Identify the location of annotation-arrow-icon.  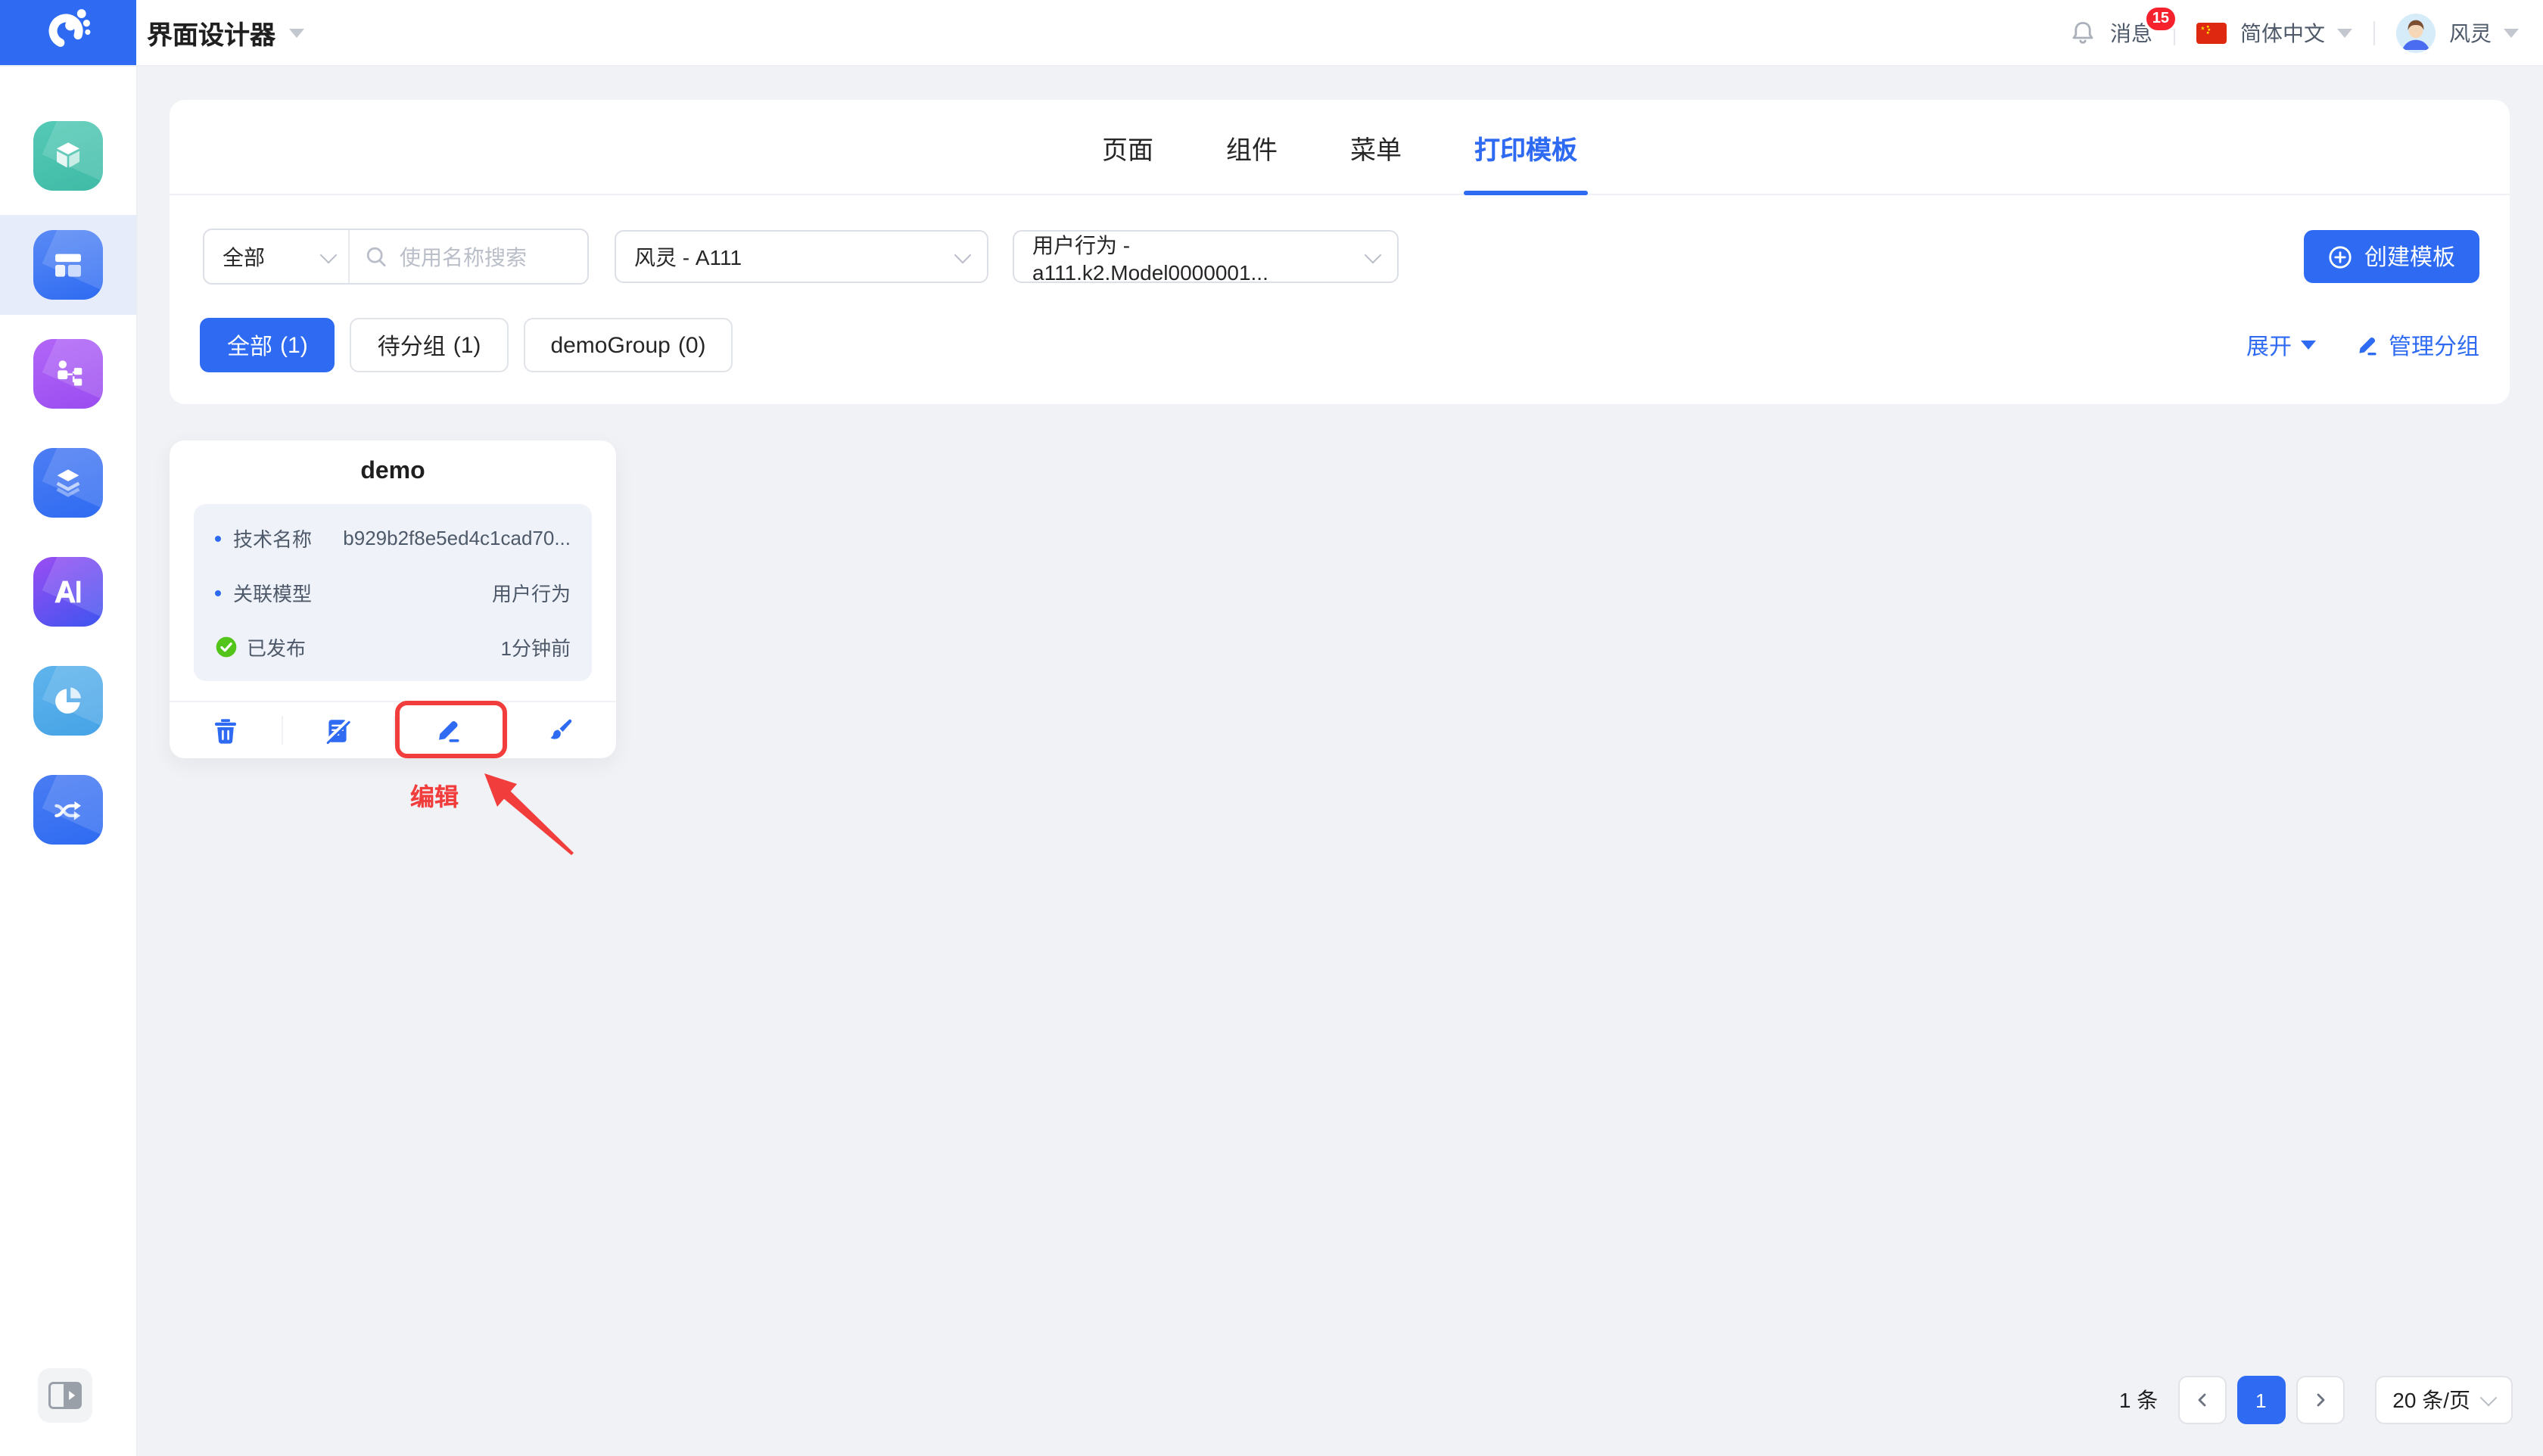
(529, 814).